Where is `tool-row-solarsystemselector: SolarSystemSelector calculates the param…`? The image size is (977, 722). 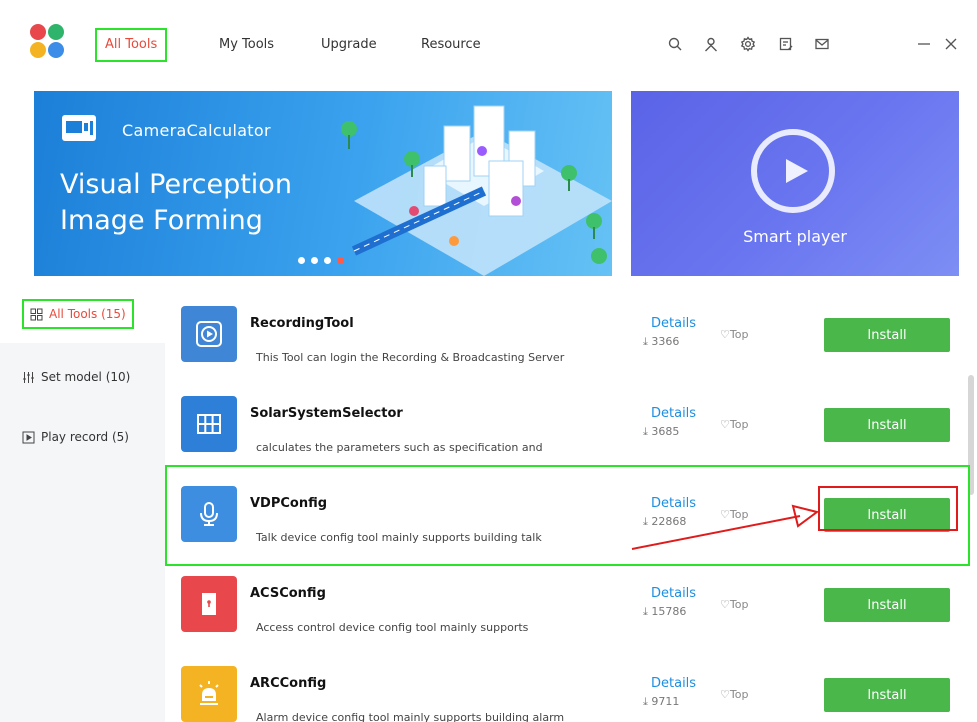
tool-row-solarsystemselector: SolarSystemSelector calculates the param… is located at coordinates (565, 427).